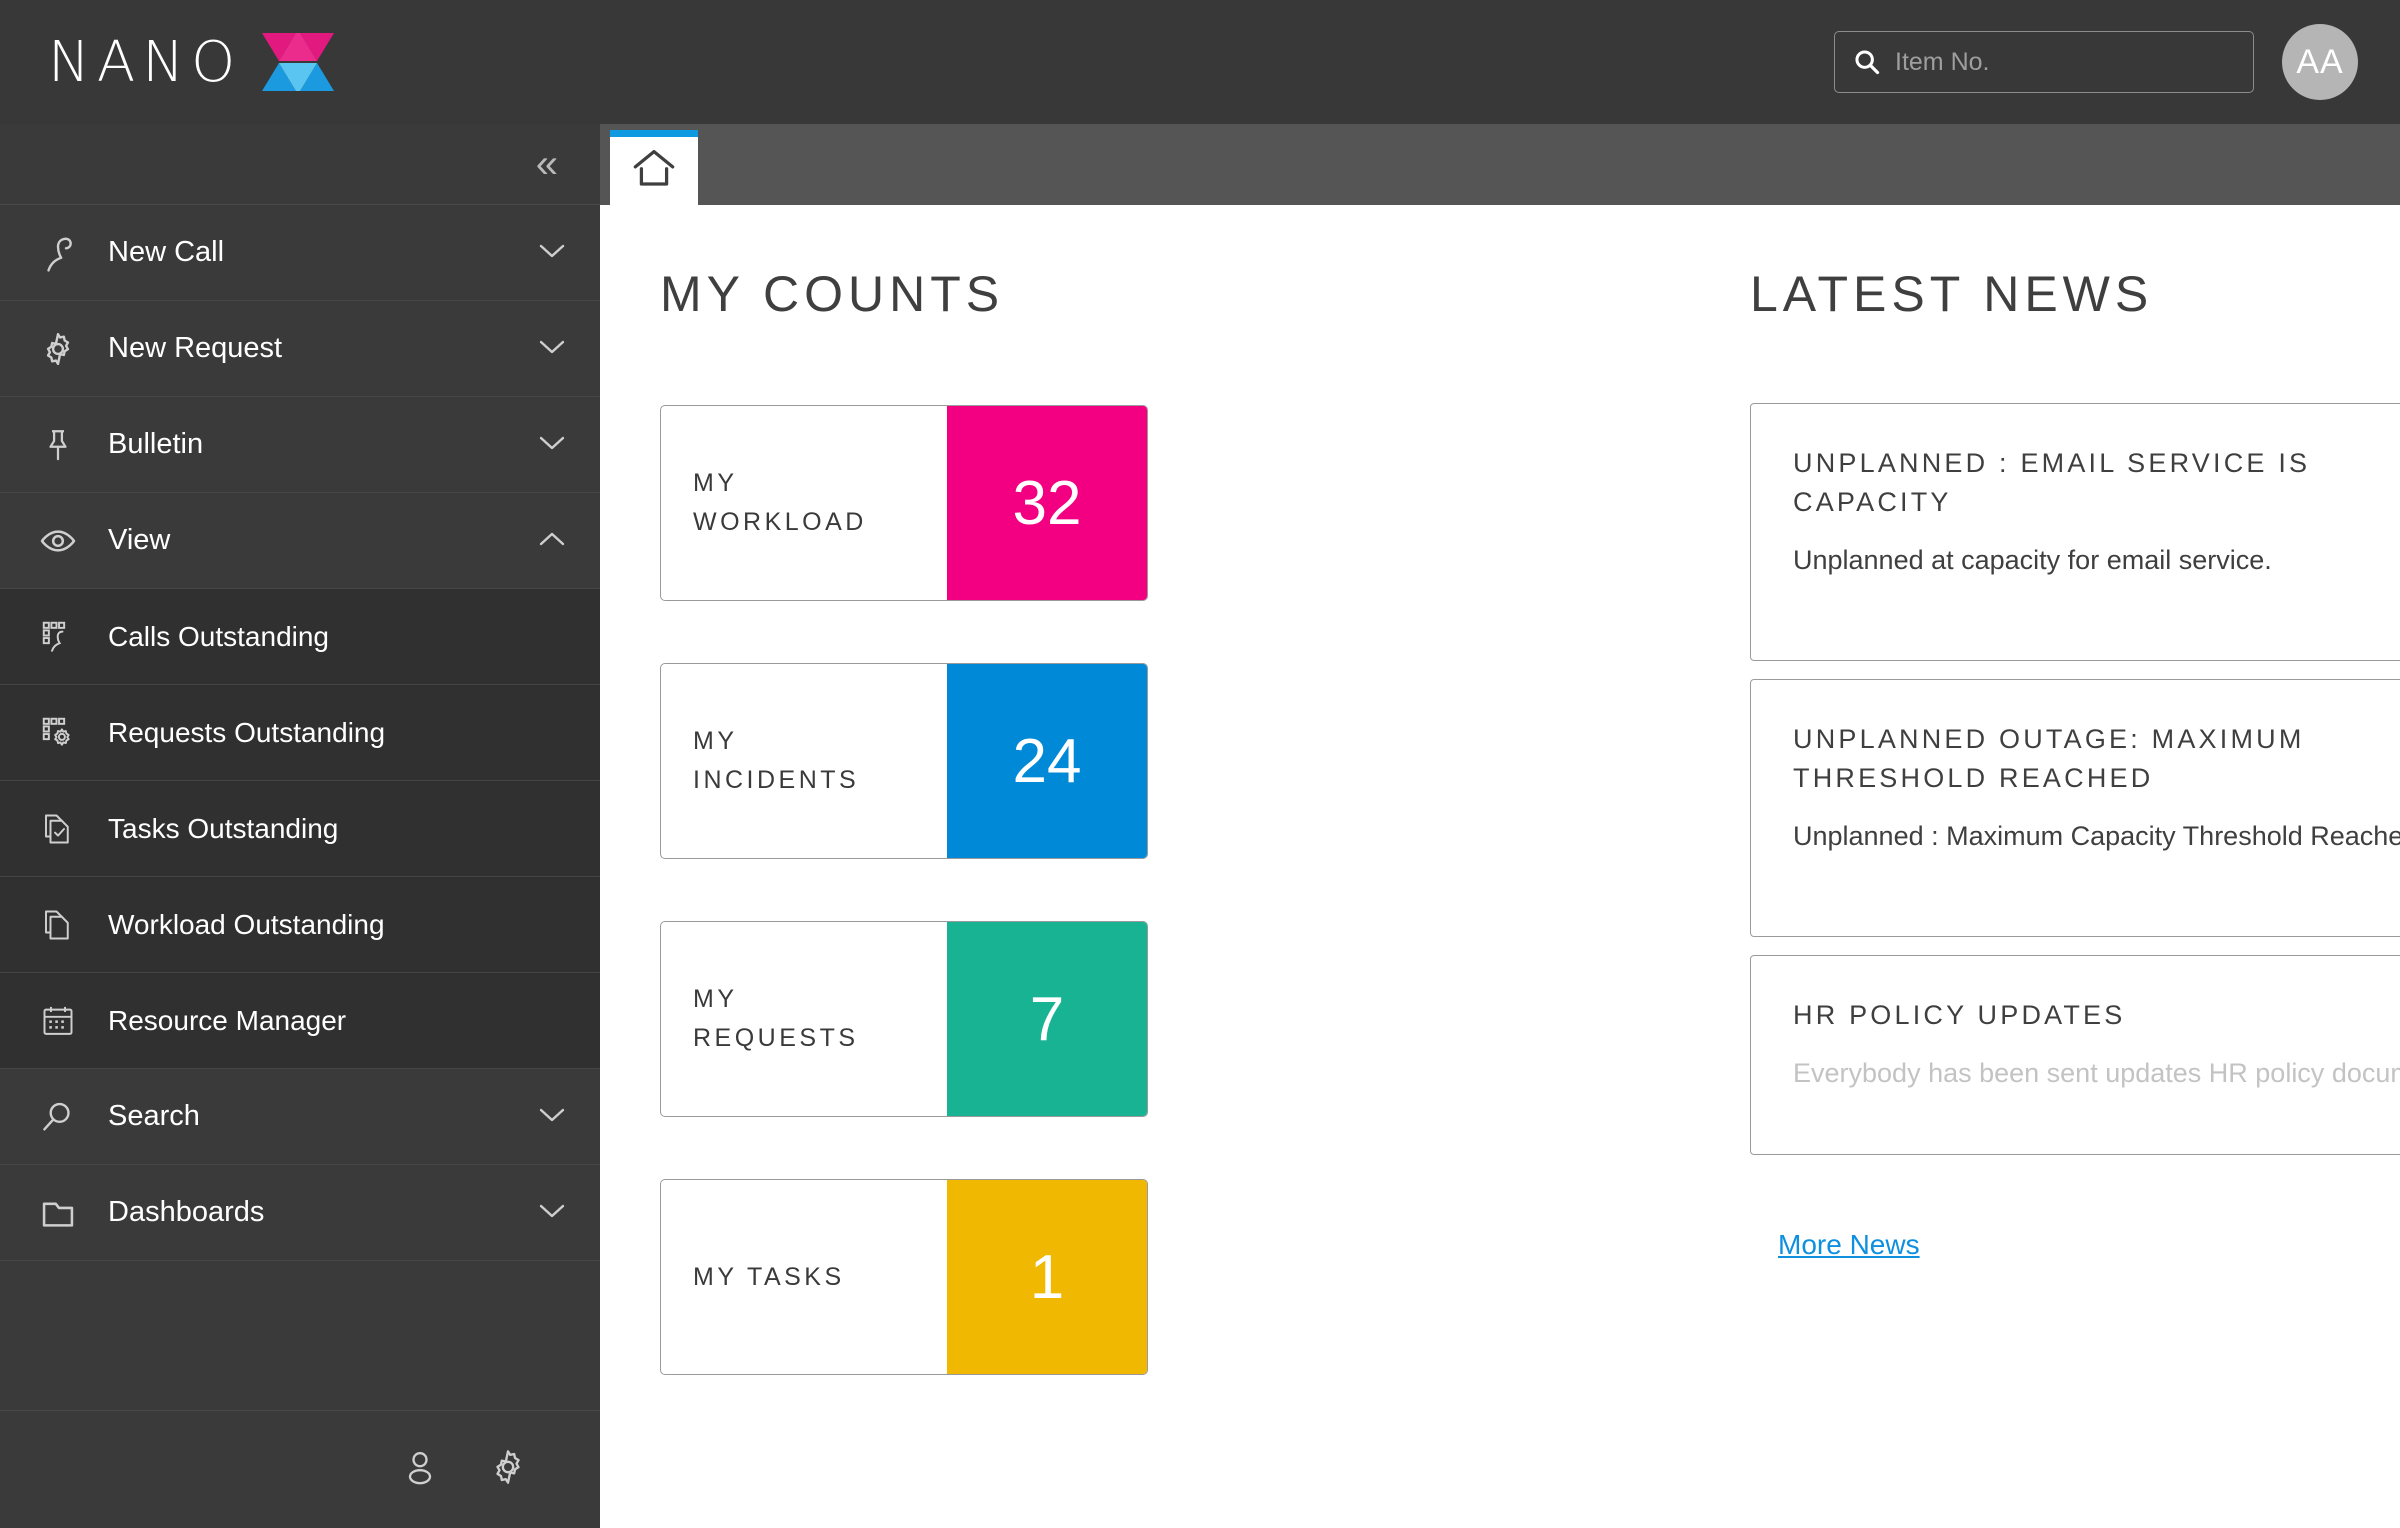 The image size is (2400, 1528). I want to click on top-bar: NANO AA, so click(1200, 62).